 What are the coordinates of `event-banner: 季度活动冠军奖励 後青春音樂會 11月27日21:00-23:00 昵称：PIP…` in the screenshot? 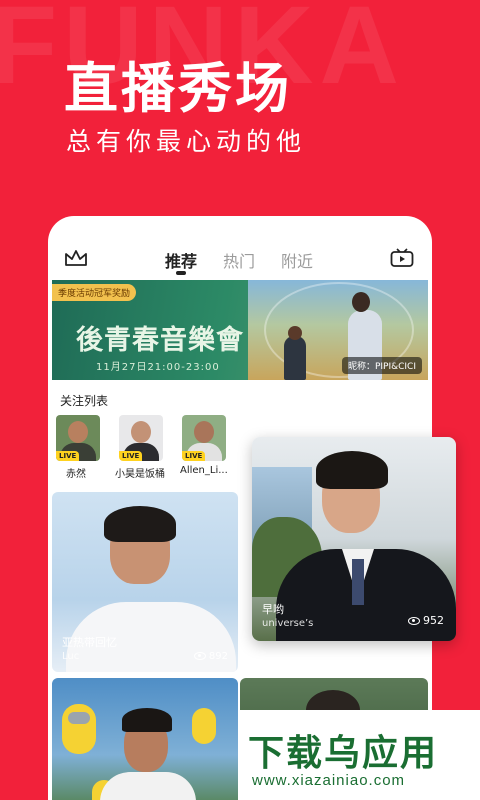 It's located at (240, 330).